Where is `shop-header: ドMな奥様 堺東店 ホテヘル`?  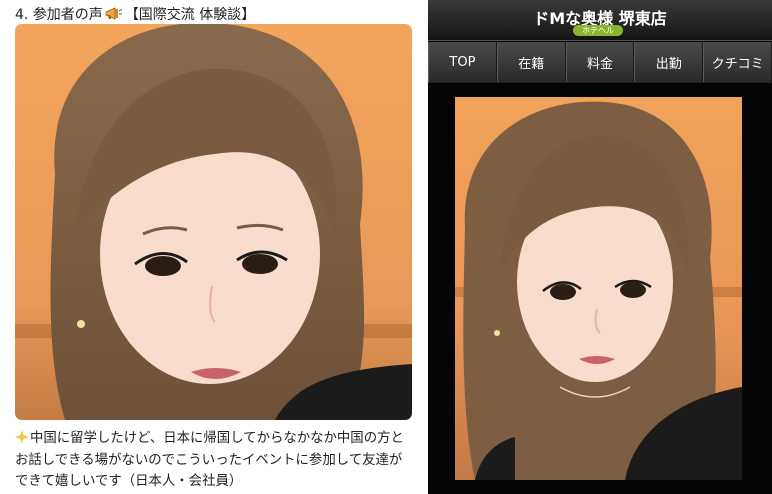 shop-header: ドMな奥様 堺東店 ホテヘル is located at coordinates (600, 20).